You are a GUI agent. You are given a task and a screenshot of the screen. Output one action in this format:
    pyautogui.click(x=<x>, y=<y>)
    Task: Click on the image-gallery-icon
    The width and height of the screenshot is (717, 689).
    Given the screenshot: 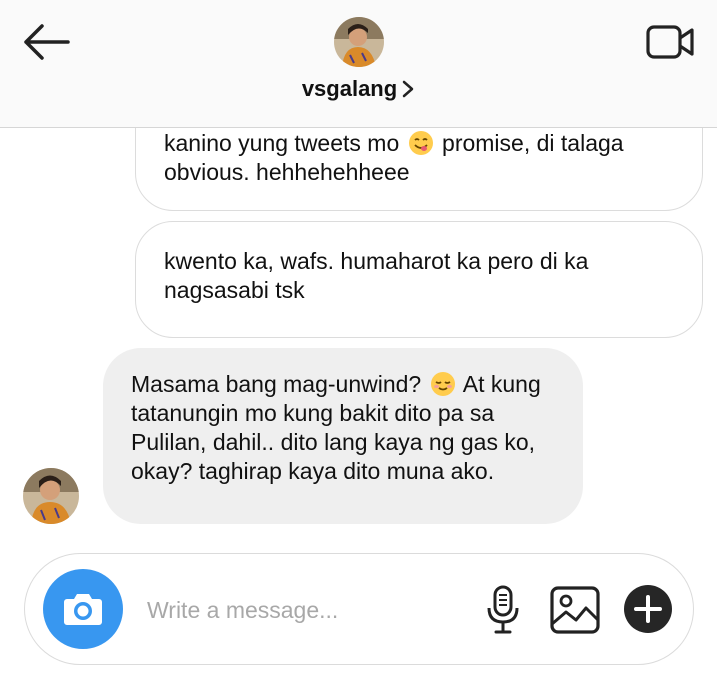 What is the action you would take?
    pyautogui.click(x=575, y=610)
    